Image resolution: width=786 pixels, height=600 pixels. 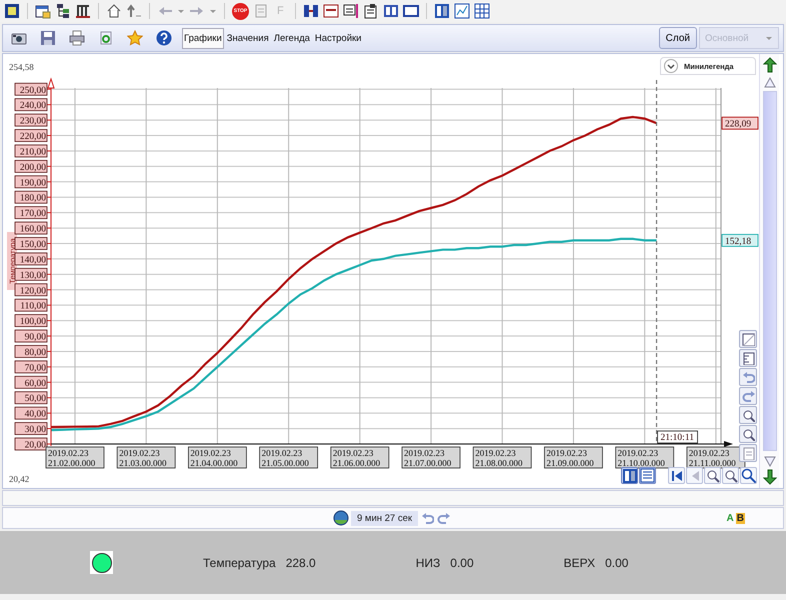 I want to click on ruler-icon, so click(x=748, y=358).